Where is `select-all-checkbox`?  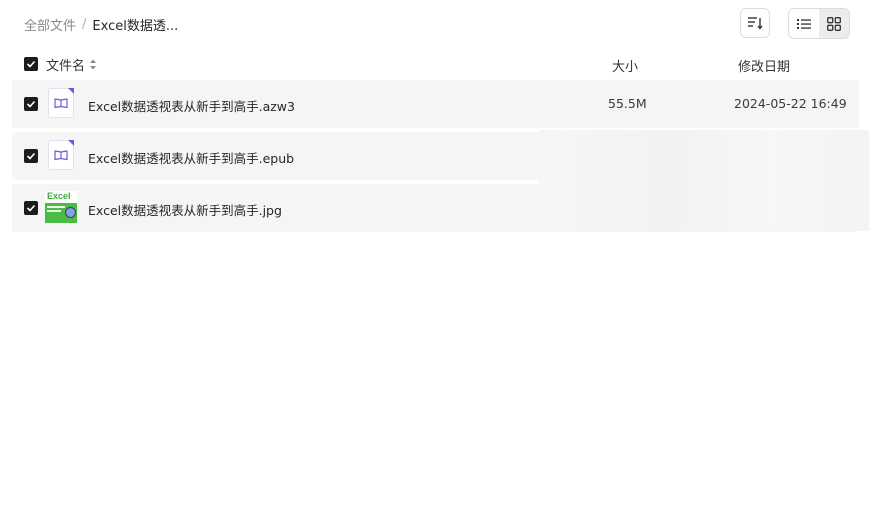 select-all-checkbox is located at coordinates (31, 64).